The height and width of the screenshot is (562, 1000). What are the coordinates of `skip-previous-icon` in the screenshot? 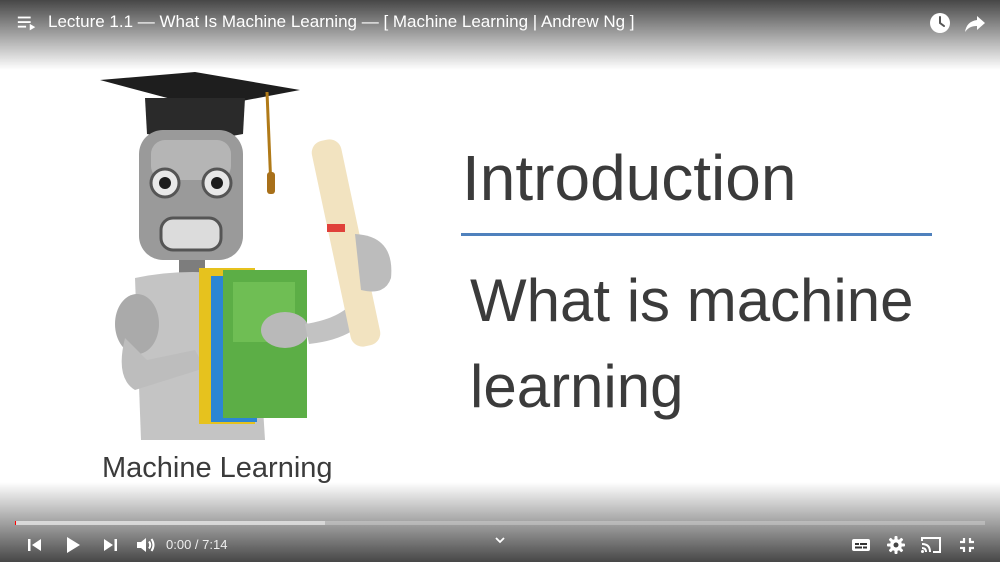 It's located at (34, 545).